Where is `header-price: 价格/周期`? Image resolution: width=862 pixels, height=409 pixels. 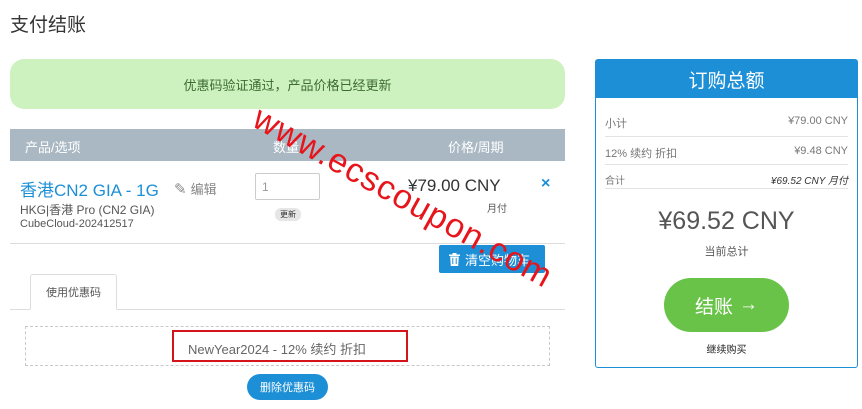
header-price: 价格/周期 is located at coordinates (476, 147).